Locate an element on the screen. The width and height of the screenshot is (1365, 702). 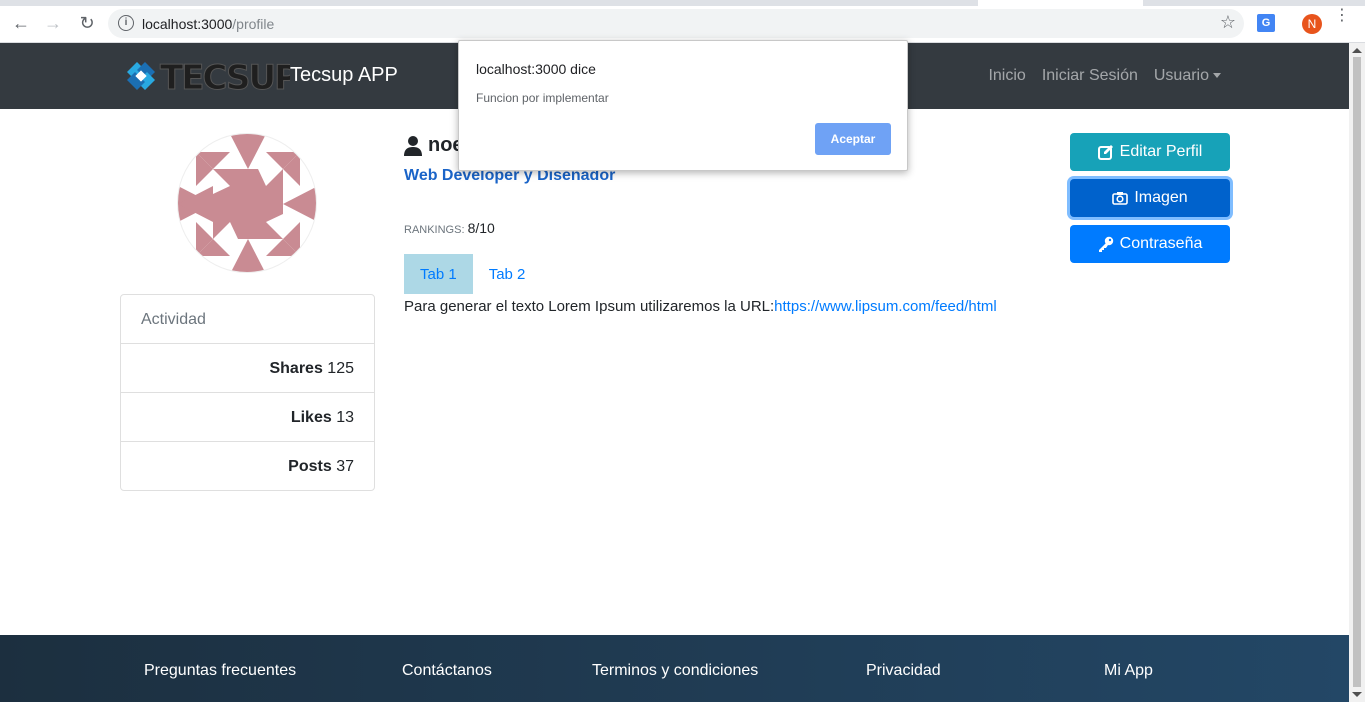
profile-avatar is located at coordinates (247, 203).